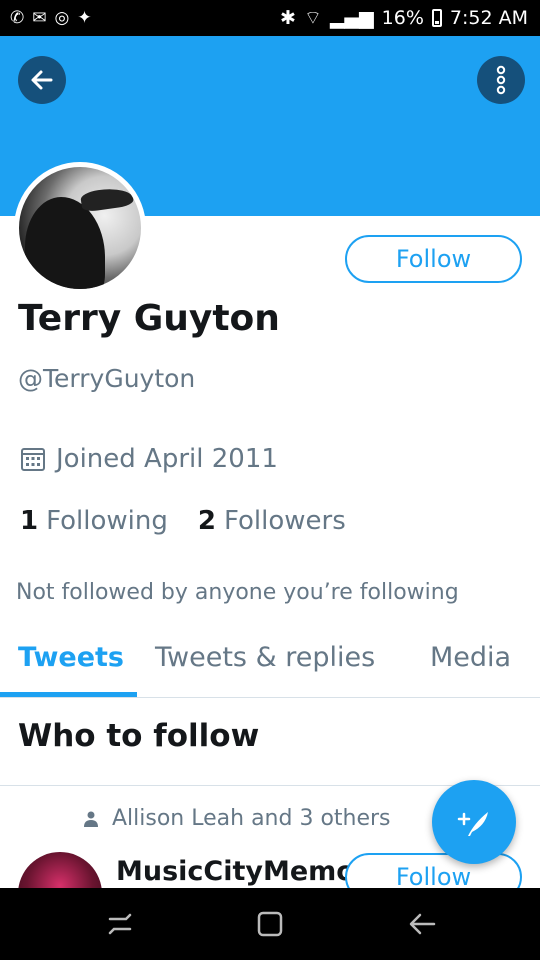 The image size is (540, 960). Describe the element at coordinates (288, 18) in the screenshot. I see `bluetooth-icon: ✱` at that location.